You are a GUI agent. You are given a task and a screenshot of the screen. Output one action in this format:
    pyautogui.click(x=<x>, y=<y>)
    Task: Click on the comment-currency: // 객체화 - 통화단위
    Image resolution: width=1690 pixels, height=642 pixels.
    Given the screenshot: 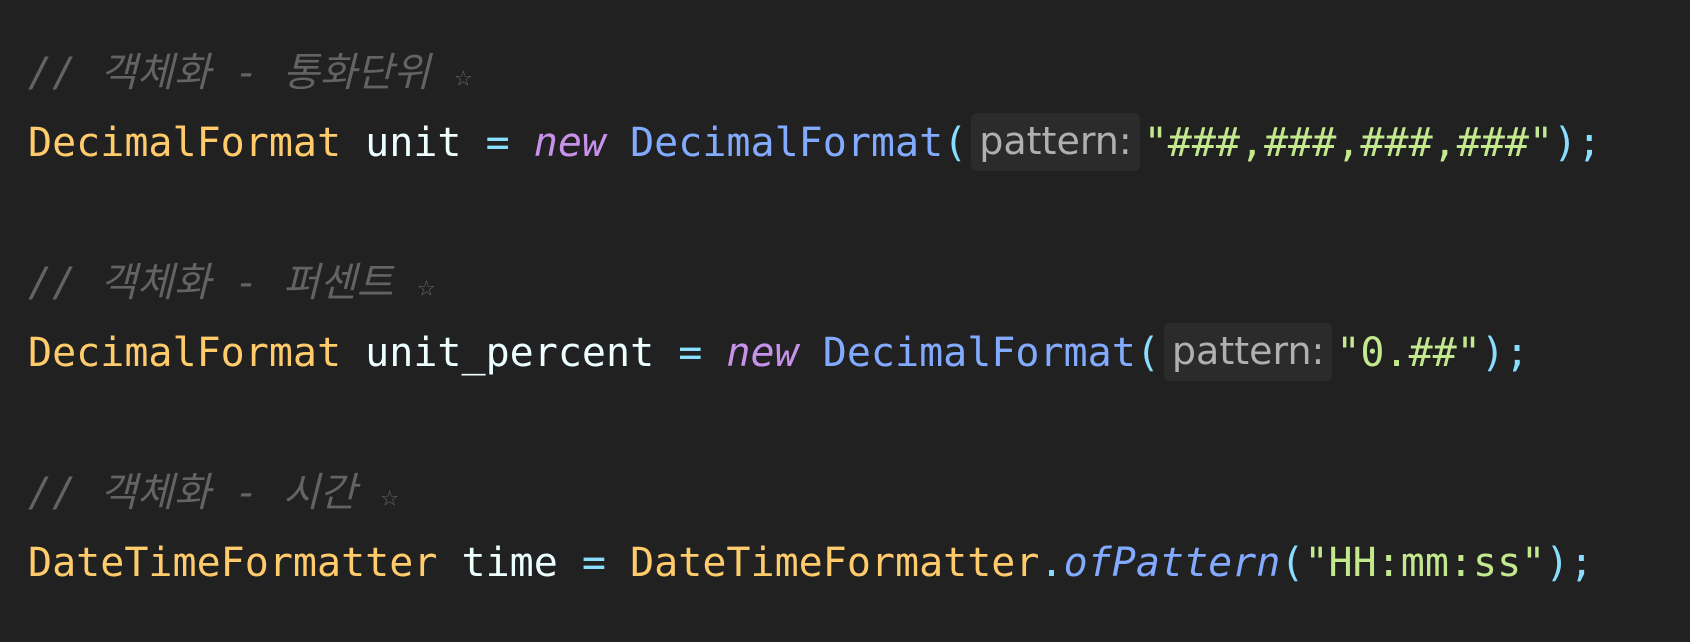 What is the action you would take?
    pyautogui.click(x=241, y=73)
    